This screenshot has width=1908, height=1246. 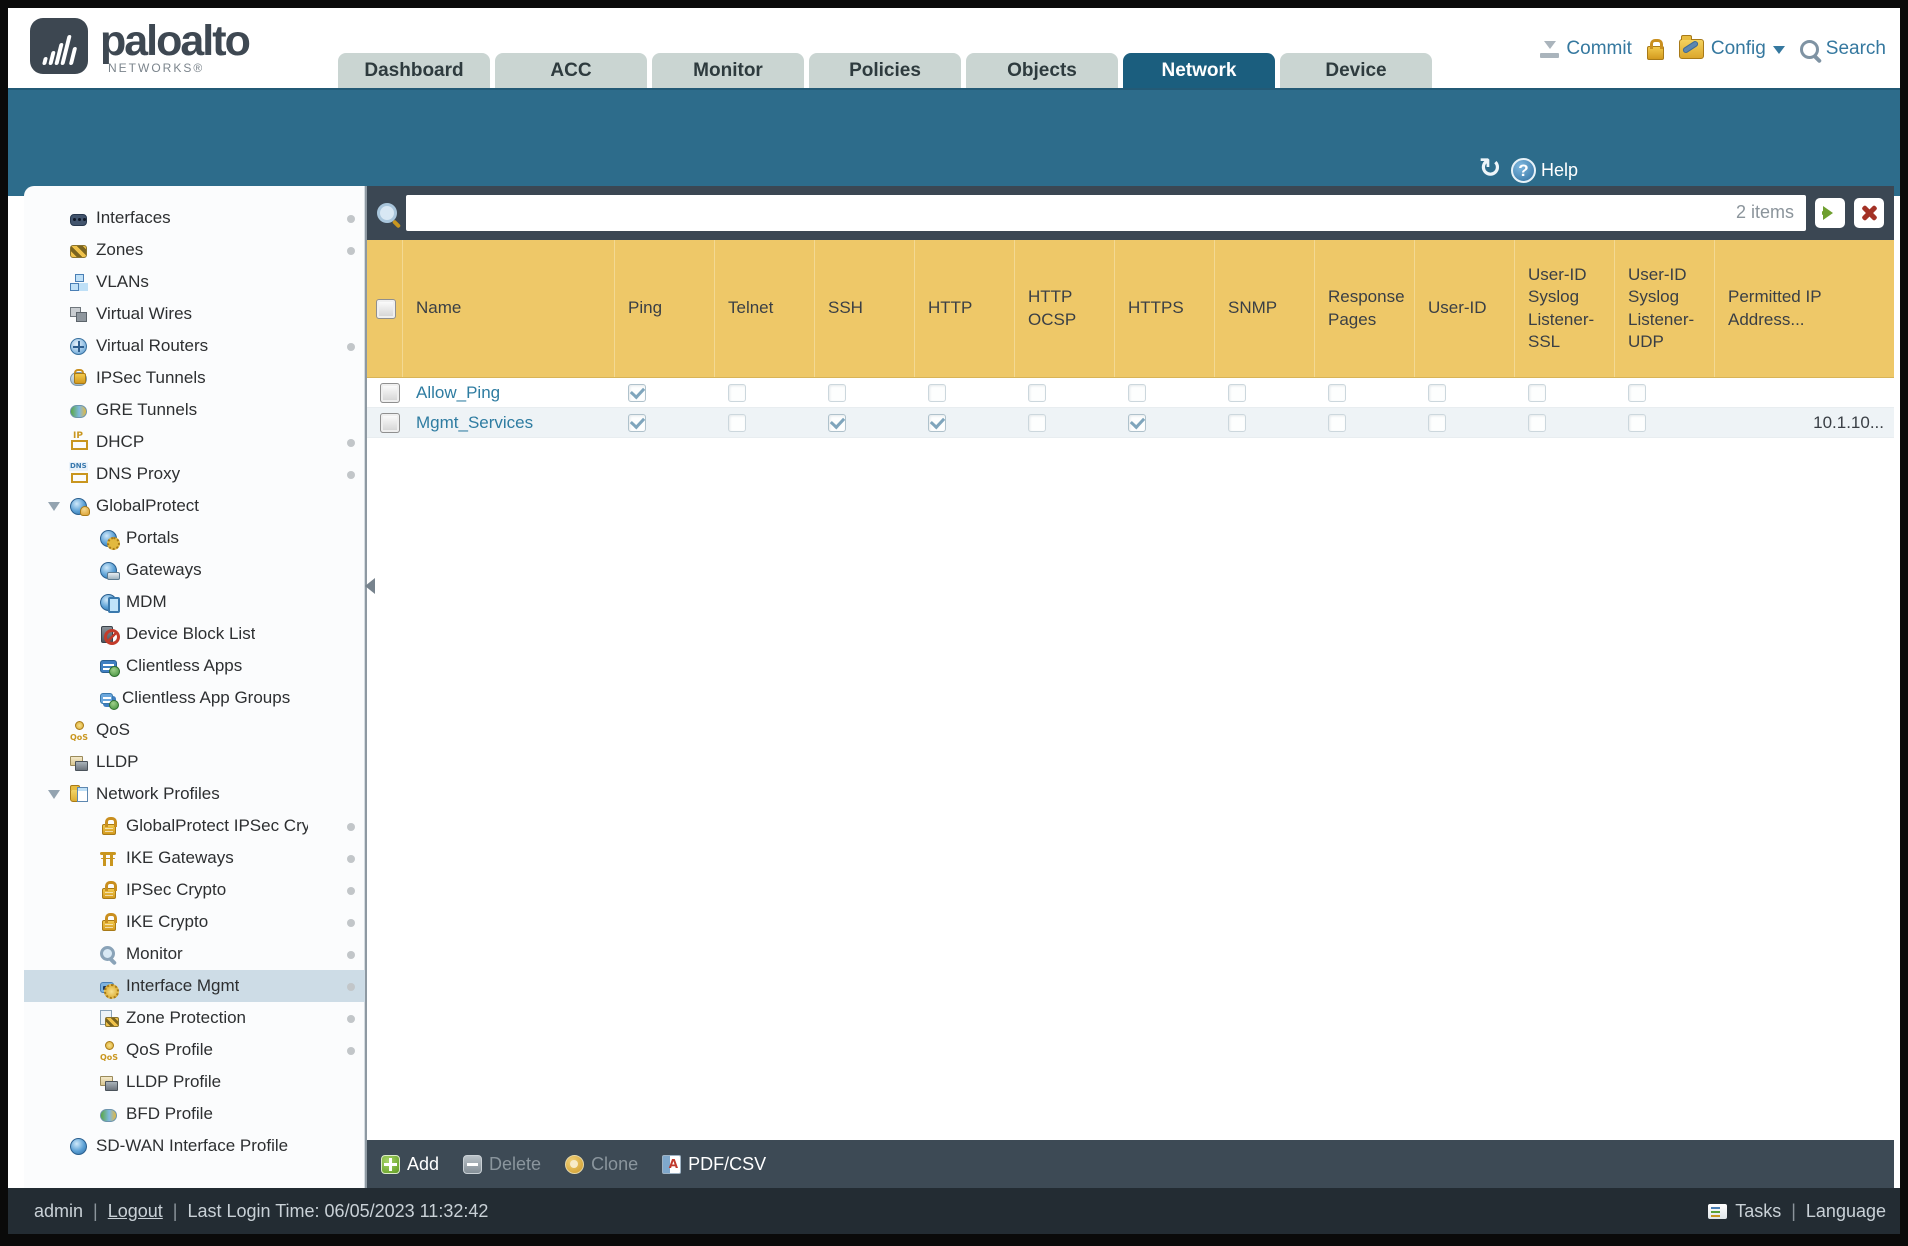 I want to click on commit-label: Commit, so click(x=1599, y=48).